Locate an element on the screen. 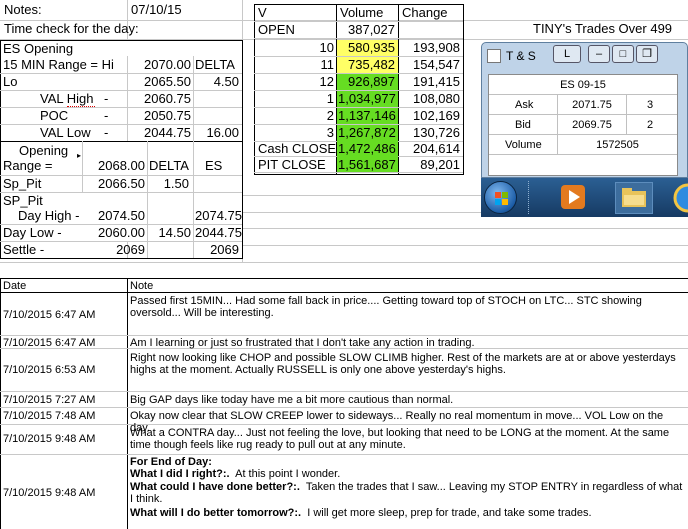 This screenshot has height=529, width=688. start-button is located at coordinates (500, 197).